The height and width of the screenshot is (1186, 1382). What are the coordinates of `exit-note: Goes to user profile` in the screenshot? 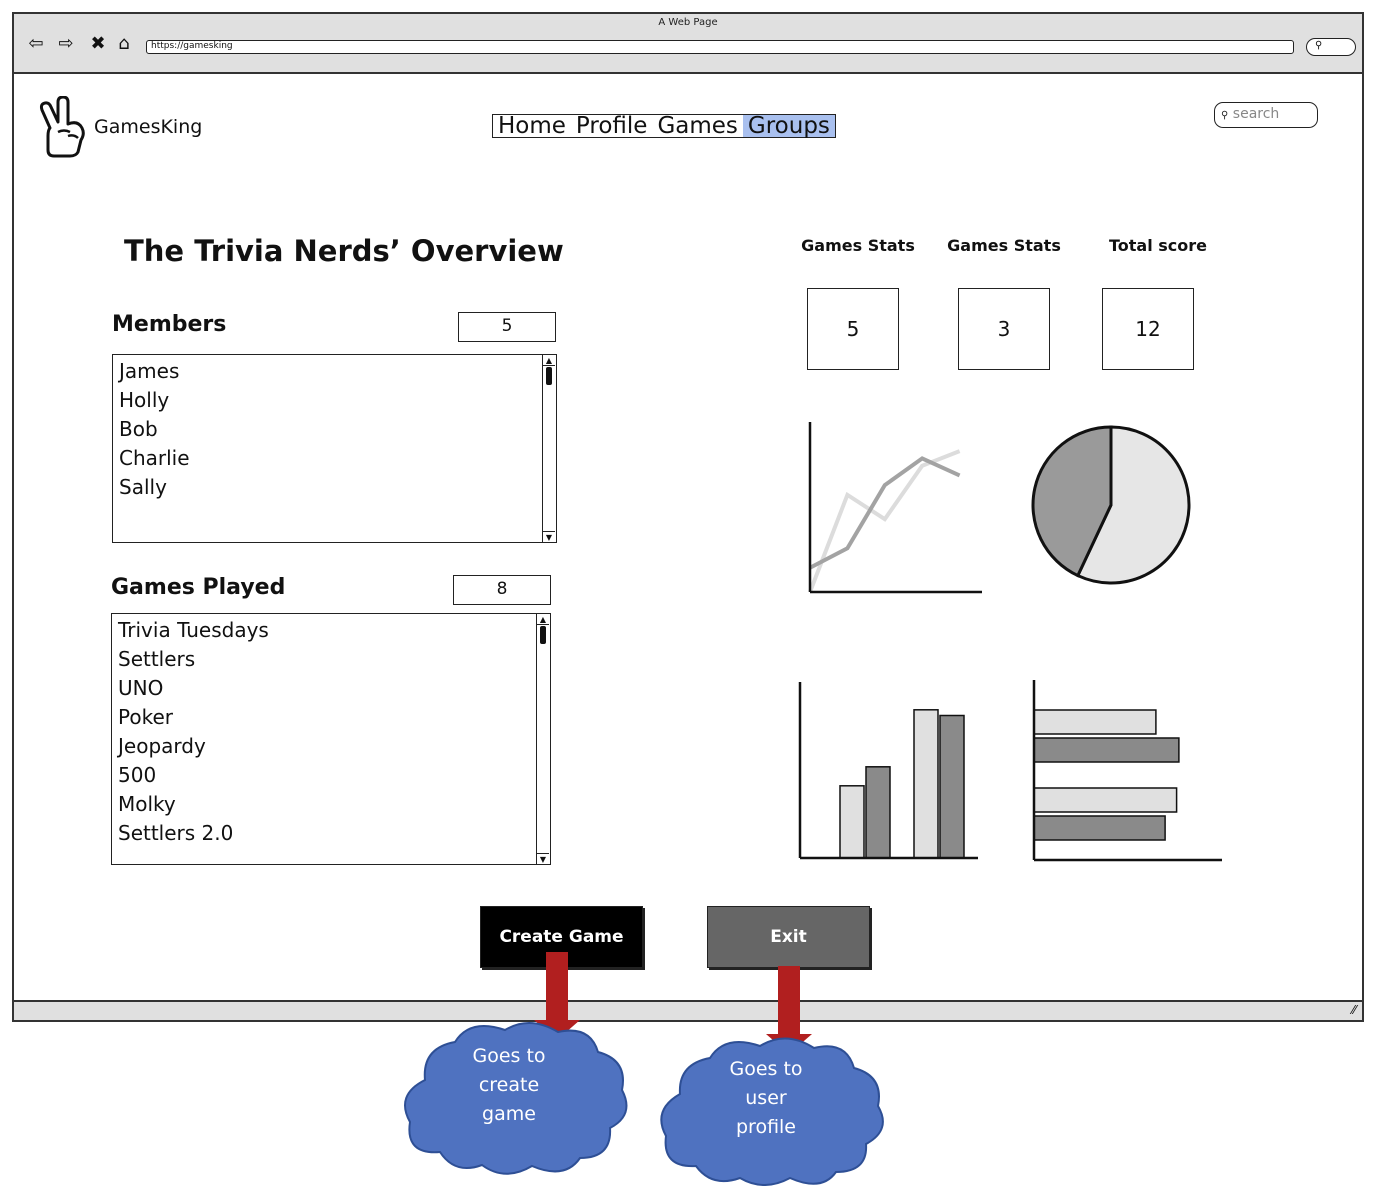 It's located at (766, 1098).